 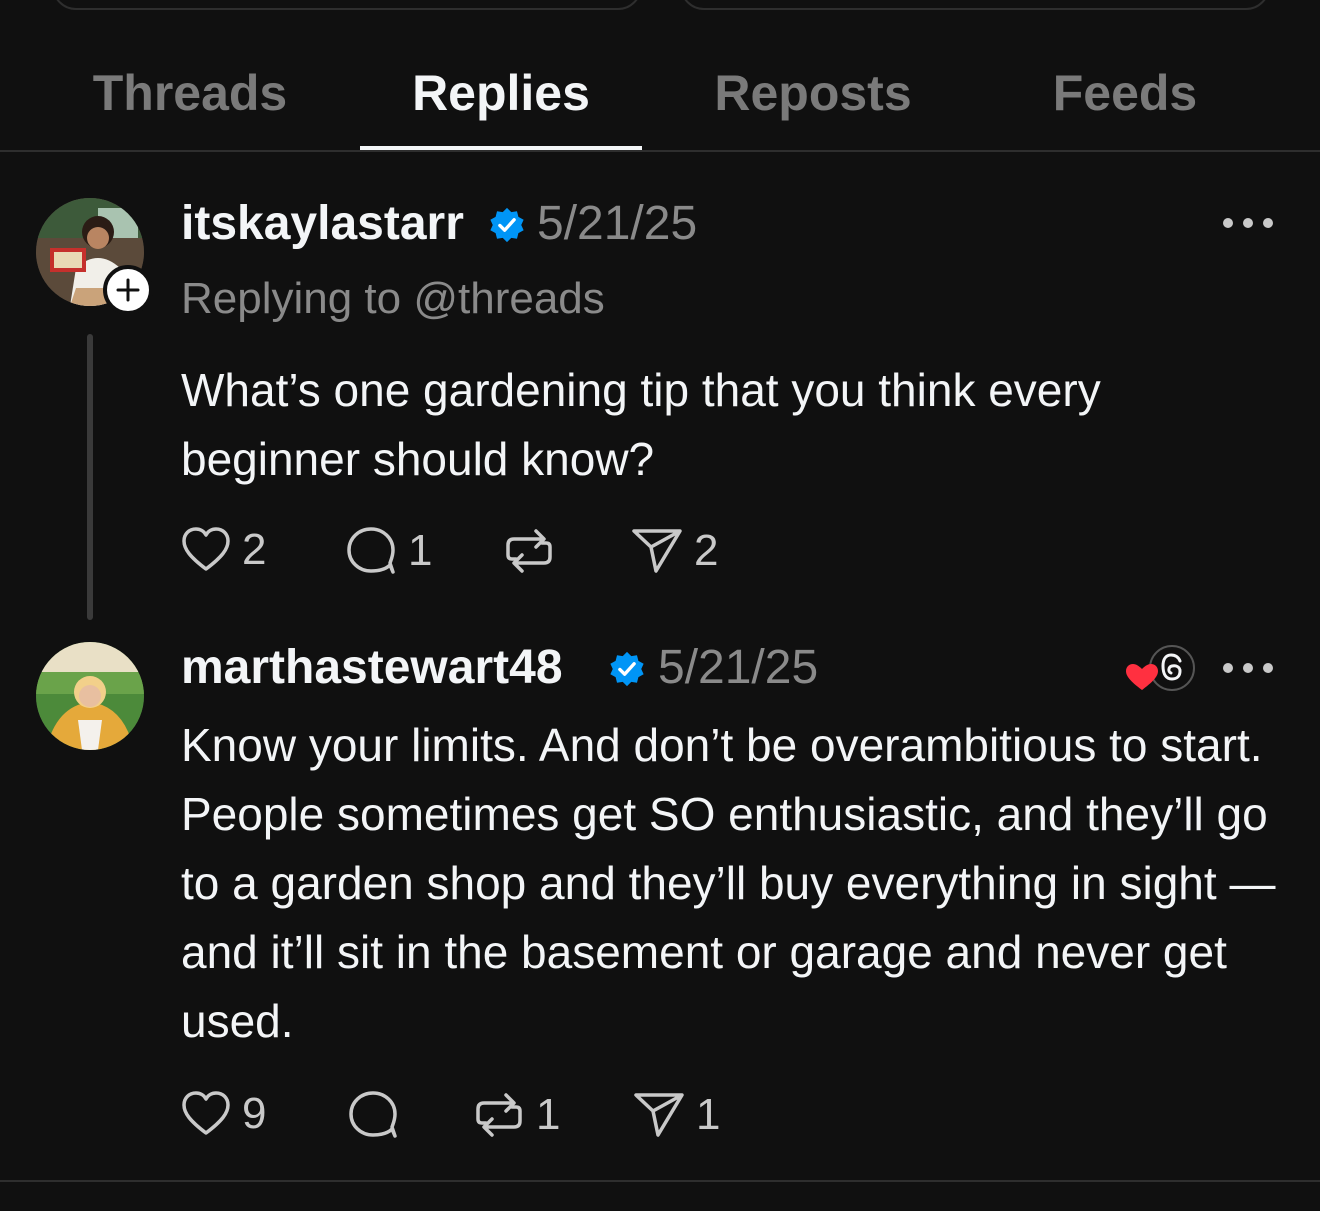 What do you see at coordinates (190, 93) in the screenshot?
I see `tab-threads: Threads` at bounding box center [190, 93].